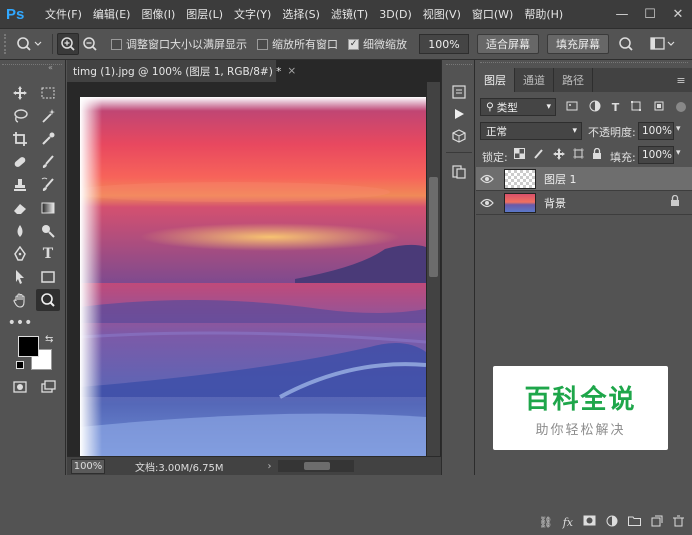 The height and width of the screenshot is (535, 692). Describe the element at coordinates (558, 155) in the screenshot. I see `lock-position-icon` at that location.